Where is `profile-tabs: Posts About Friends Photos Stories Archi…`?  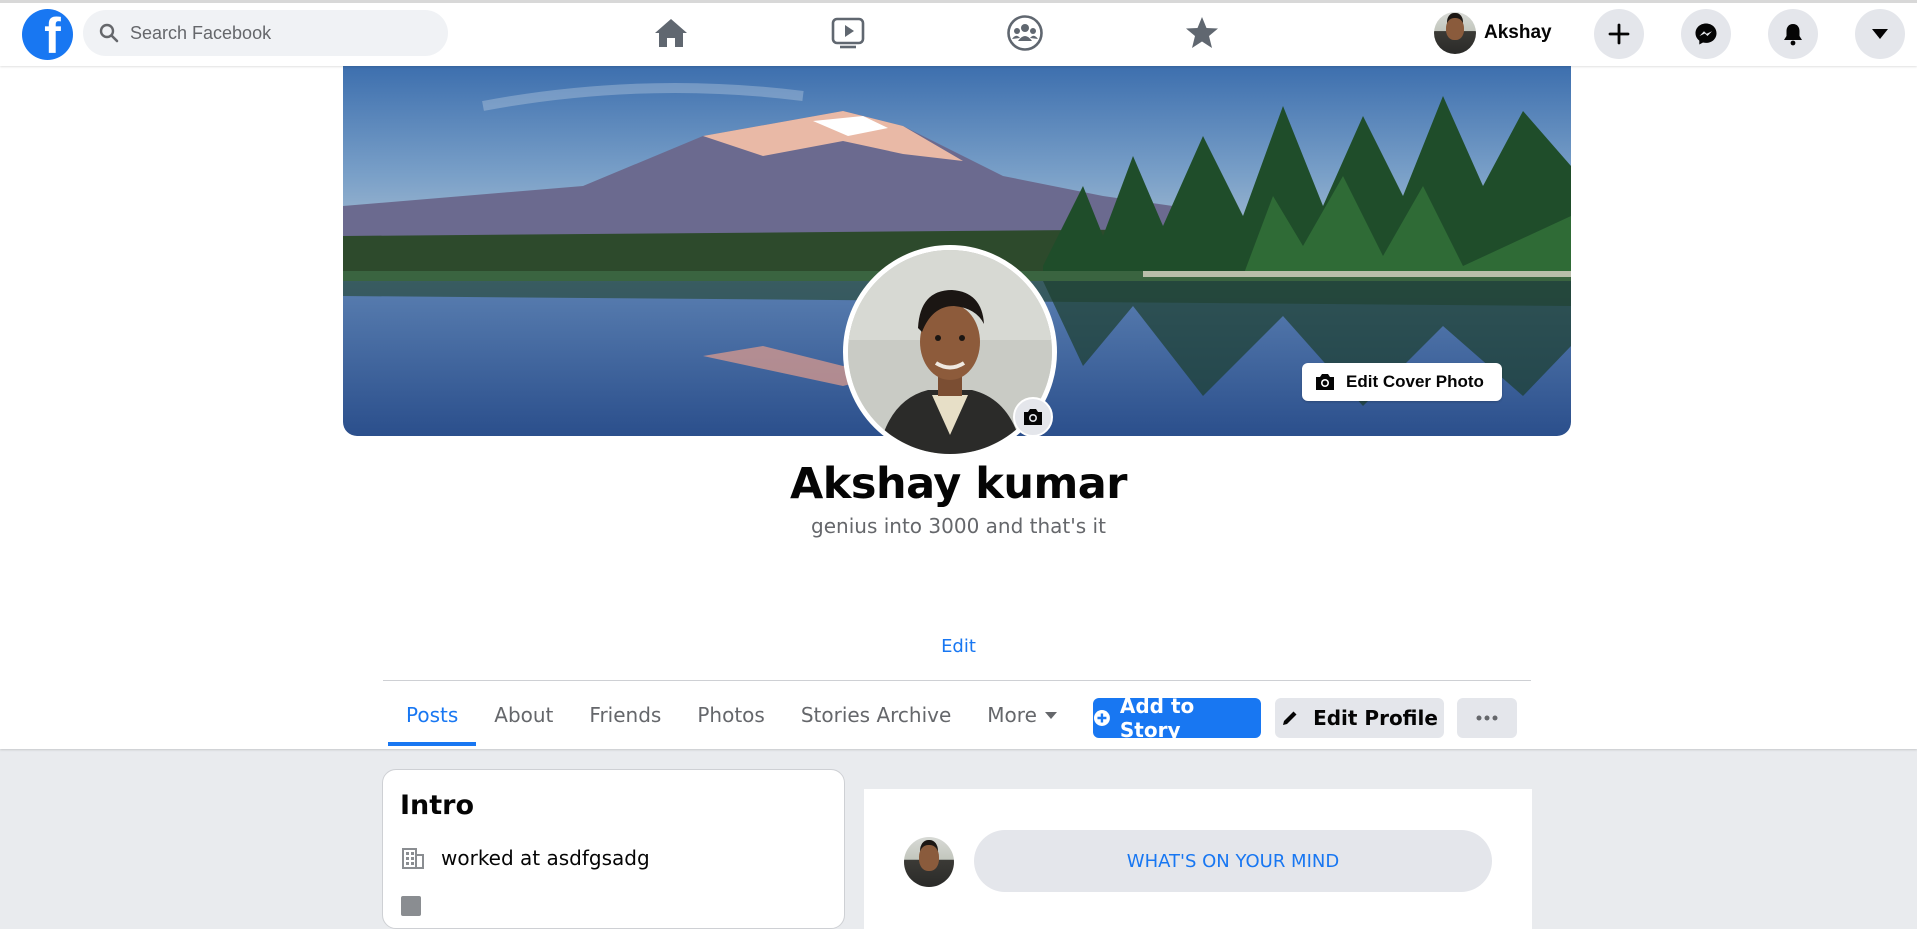
profile-tabs: Posts About Friends Photos Stories Archi… is located at coordinates (731, 715).